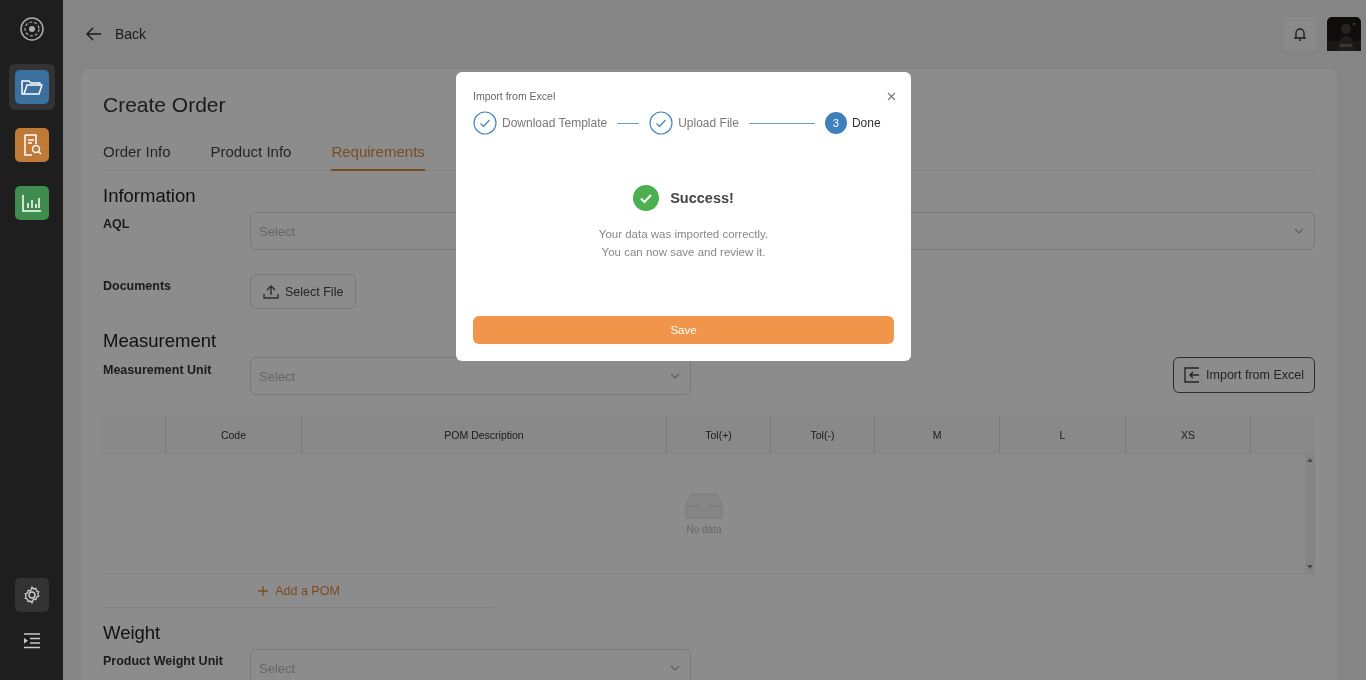  Describe the element at coordinates (555, 123) in the screenshot. I see `step-label: Download Template` at that location.